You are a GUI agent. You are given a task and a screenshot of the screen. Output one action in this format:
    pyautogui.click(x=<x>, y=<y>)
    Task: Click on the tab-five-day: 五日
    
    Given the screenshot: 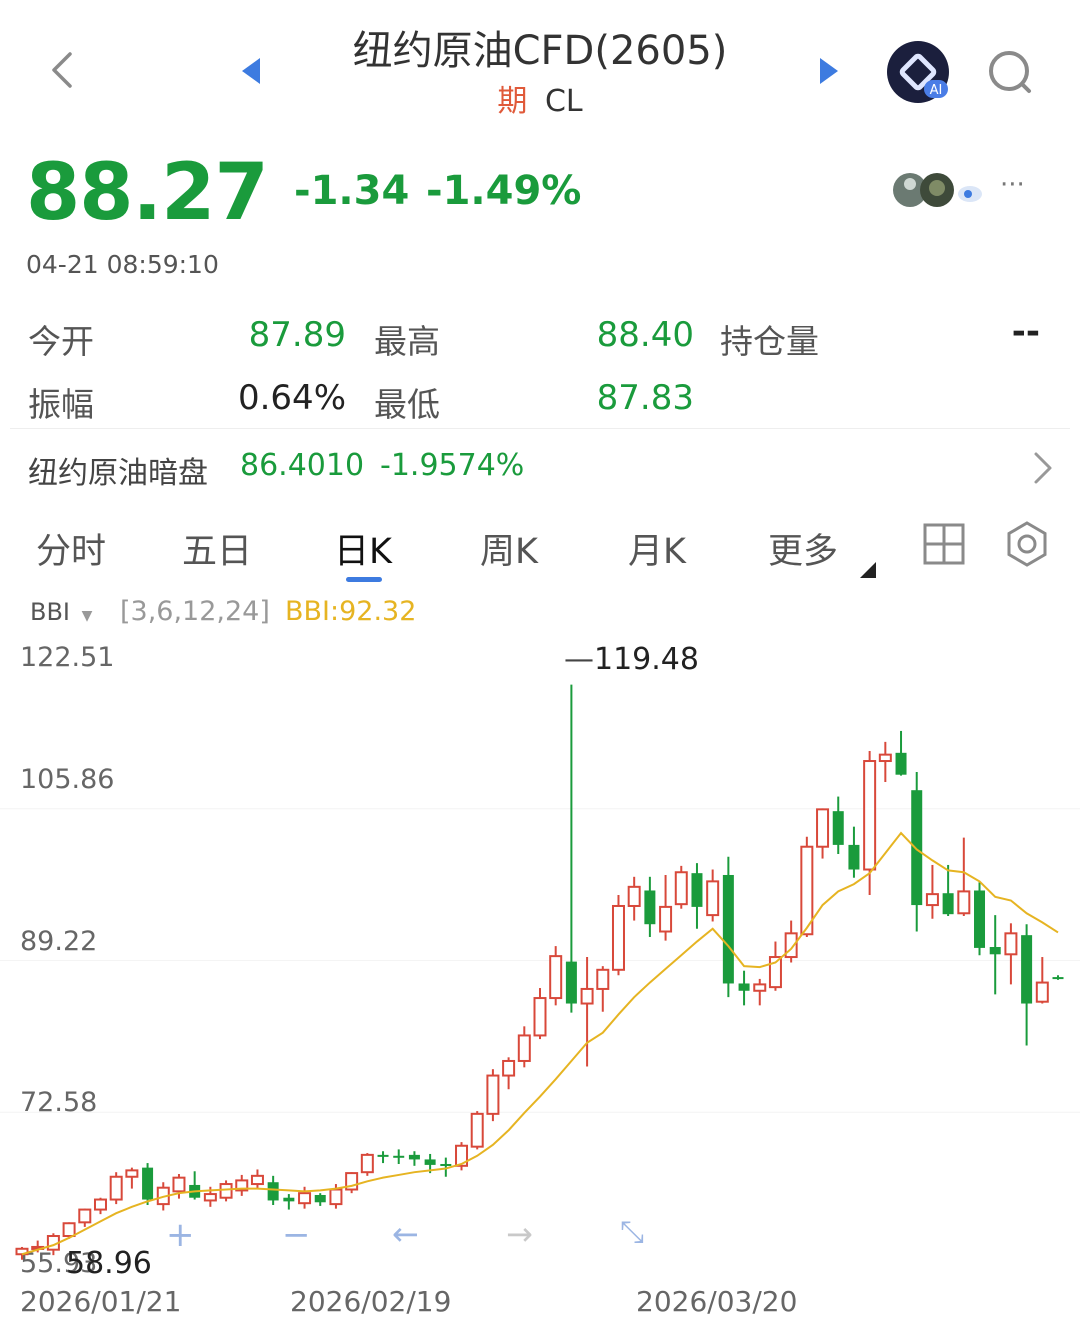 What is the action you would take?
    pyautogui.click(x=217, y=548)
    